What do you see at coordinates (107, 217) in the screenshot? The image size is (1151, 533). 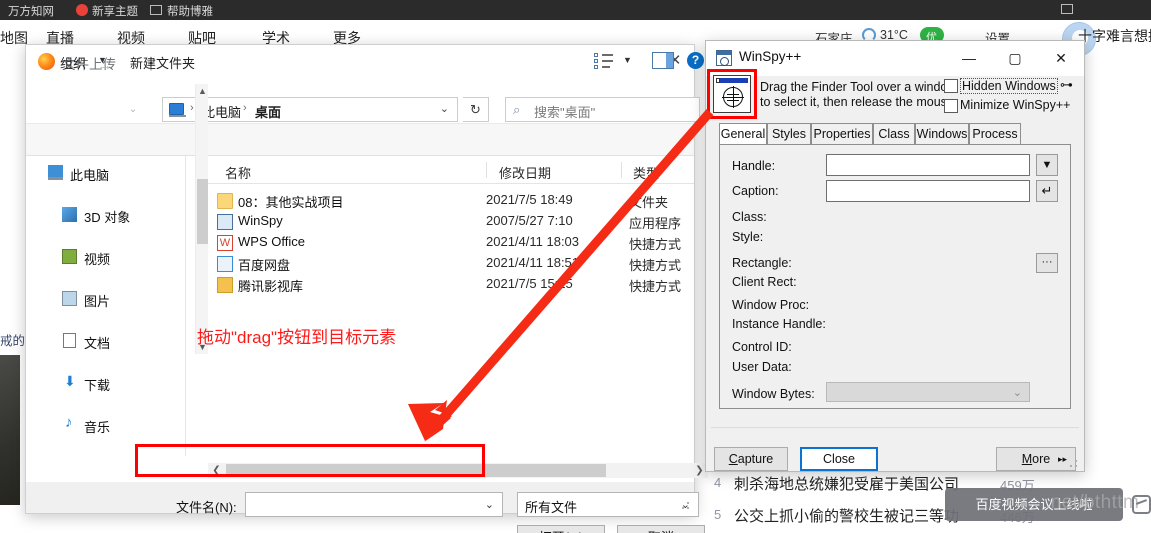 I see `sidebar-label: 3D 对象` at bounding box center [107, 217].